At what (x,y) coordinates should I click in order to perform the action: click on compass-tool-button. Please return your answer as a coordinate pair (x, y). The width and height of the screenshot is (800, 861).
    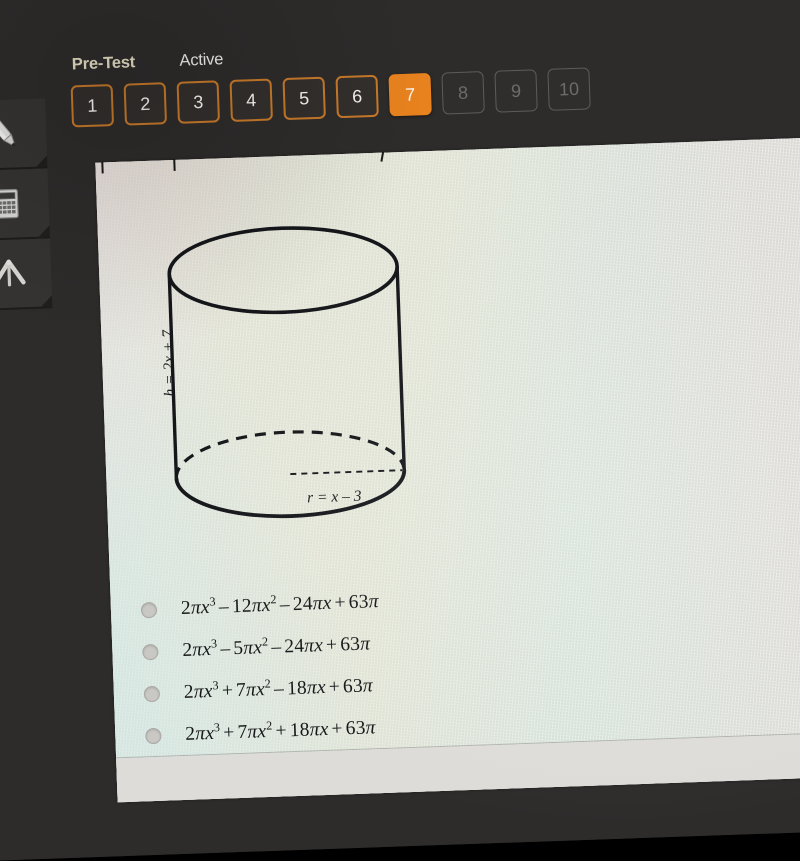
    Looking at the image, I should click on (26, 274).